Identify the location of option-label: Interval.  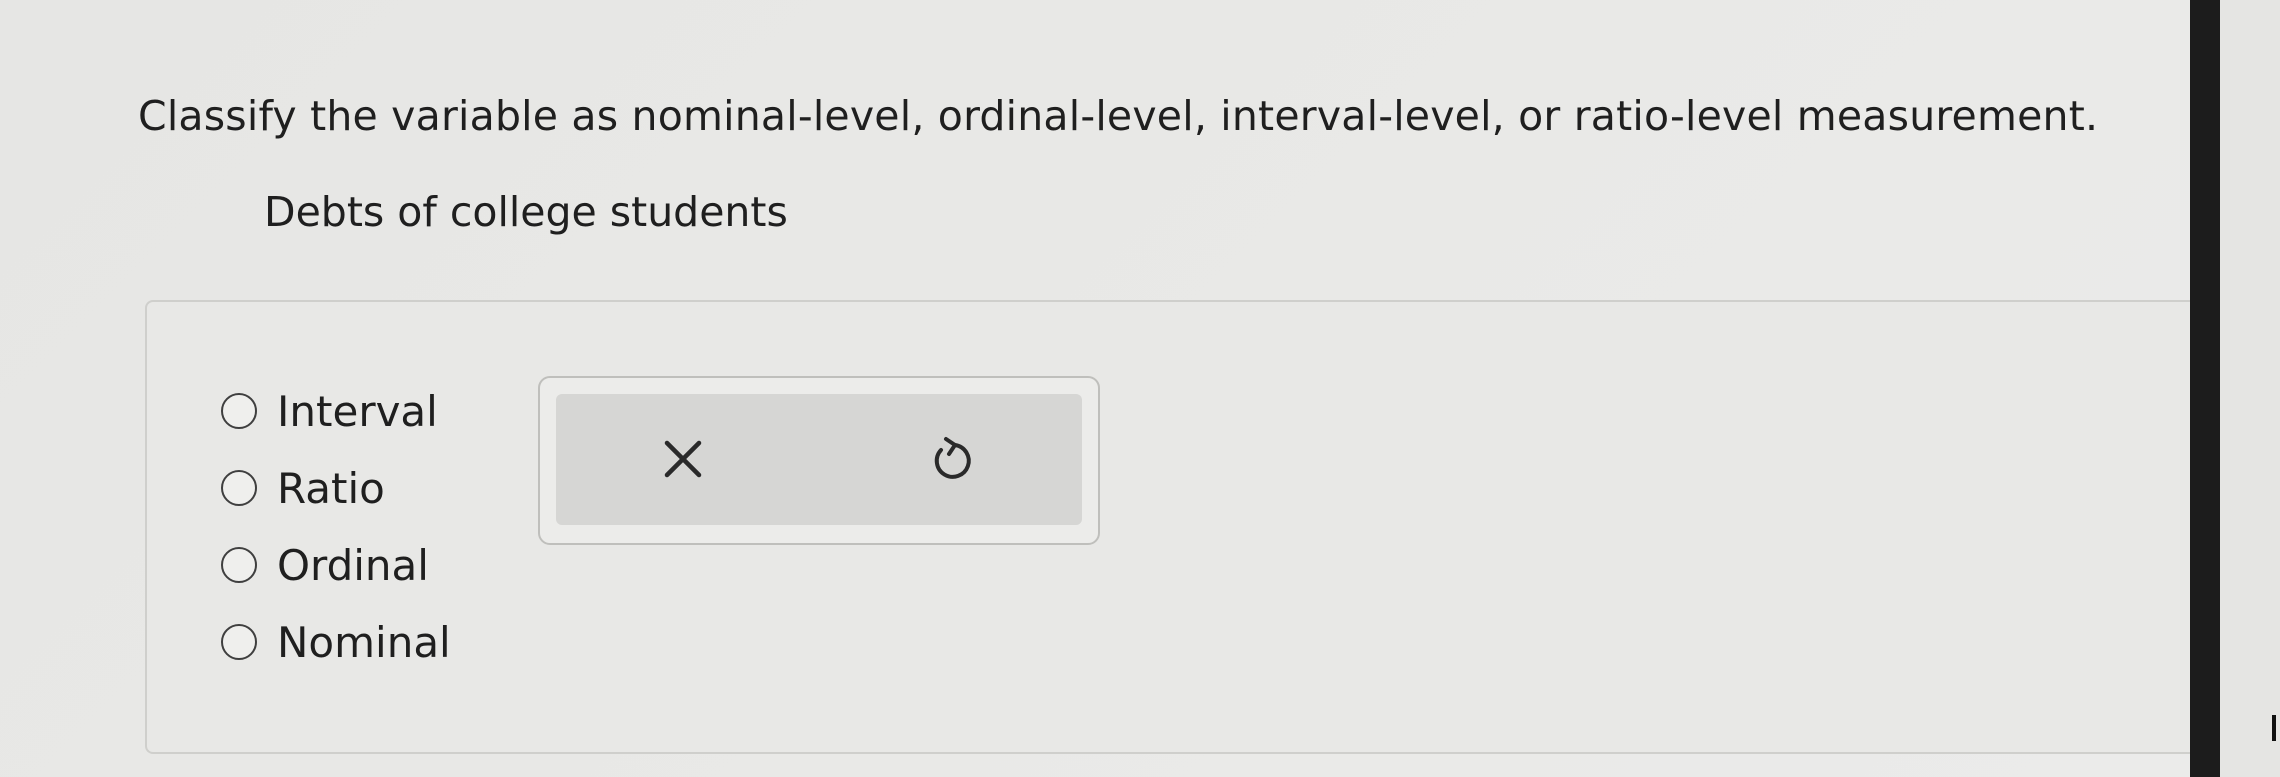
(357, 411).